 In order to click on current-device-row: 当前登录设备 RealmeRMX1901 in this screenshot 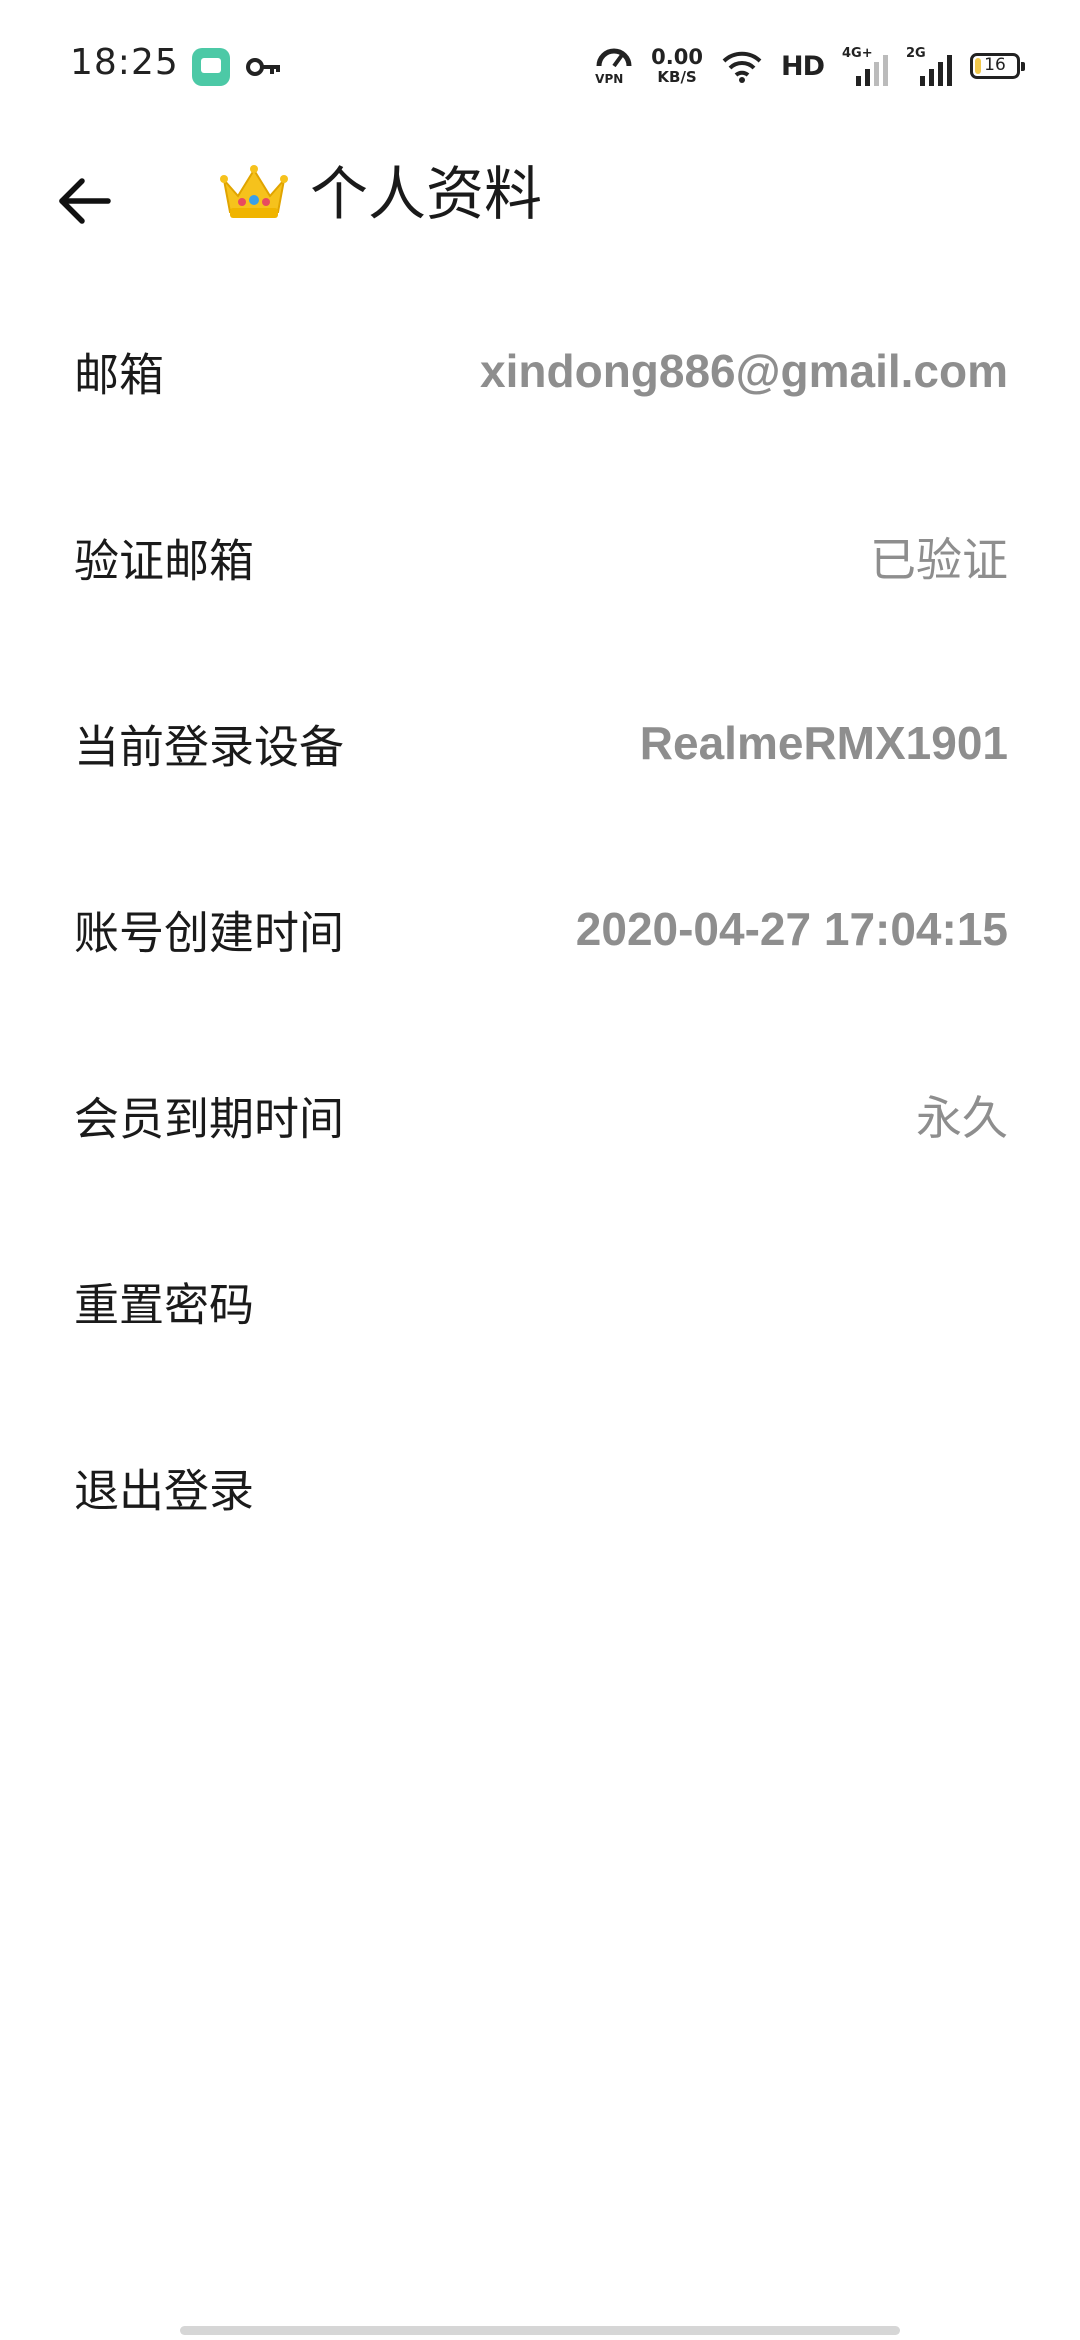, I will do `click(540, 743)`.